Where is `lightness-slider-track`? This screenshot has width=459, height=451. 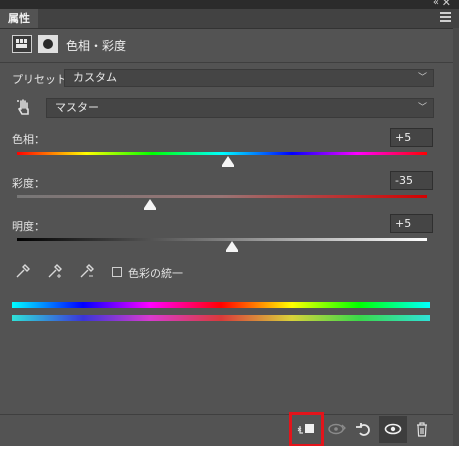 lightness-slider-track is located at coordinates (222, 239).